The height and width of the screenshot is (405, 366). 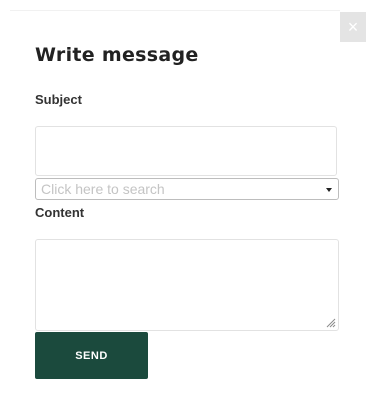 What do you see at coordinates (331, 323) in the screenshot?
I see `resize-grip-icon` at bounding box center [331, 323].